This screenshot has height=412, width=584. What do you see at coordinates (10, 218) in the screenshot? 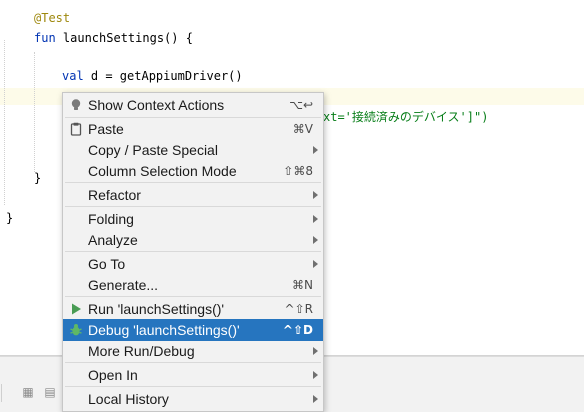
I see `code-line-outer-brace: }` at bounding box center [10, 218].